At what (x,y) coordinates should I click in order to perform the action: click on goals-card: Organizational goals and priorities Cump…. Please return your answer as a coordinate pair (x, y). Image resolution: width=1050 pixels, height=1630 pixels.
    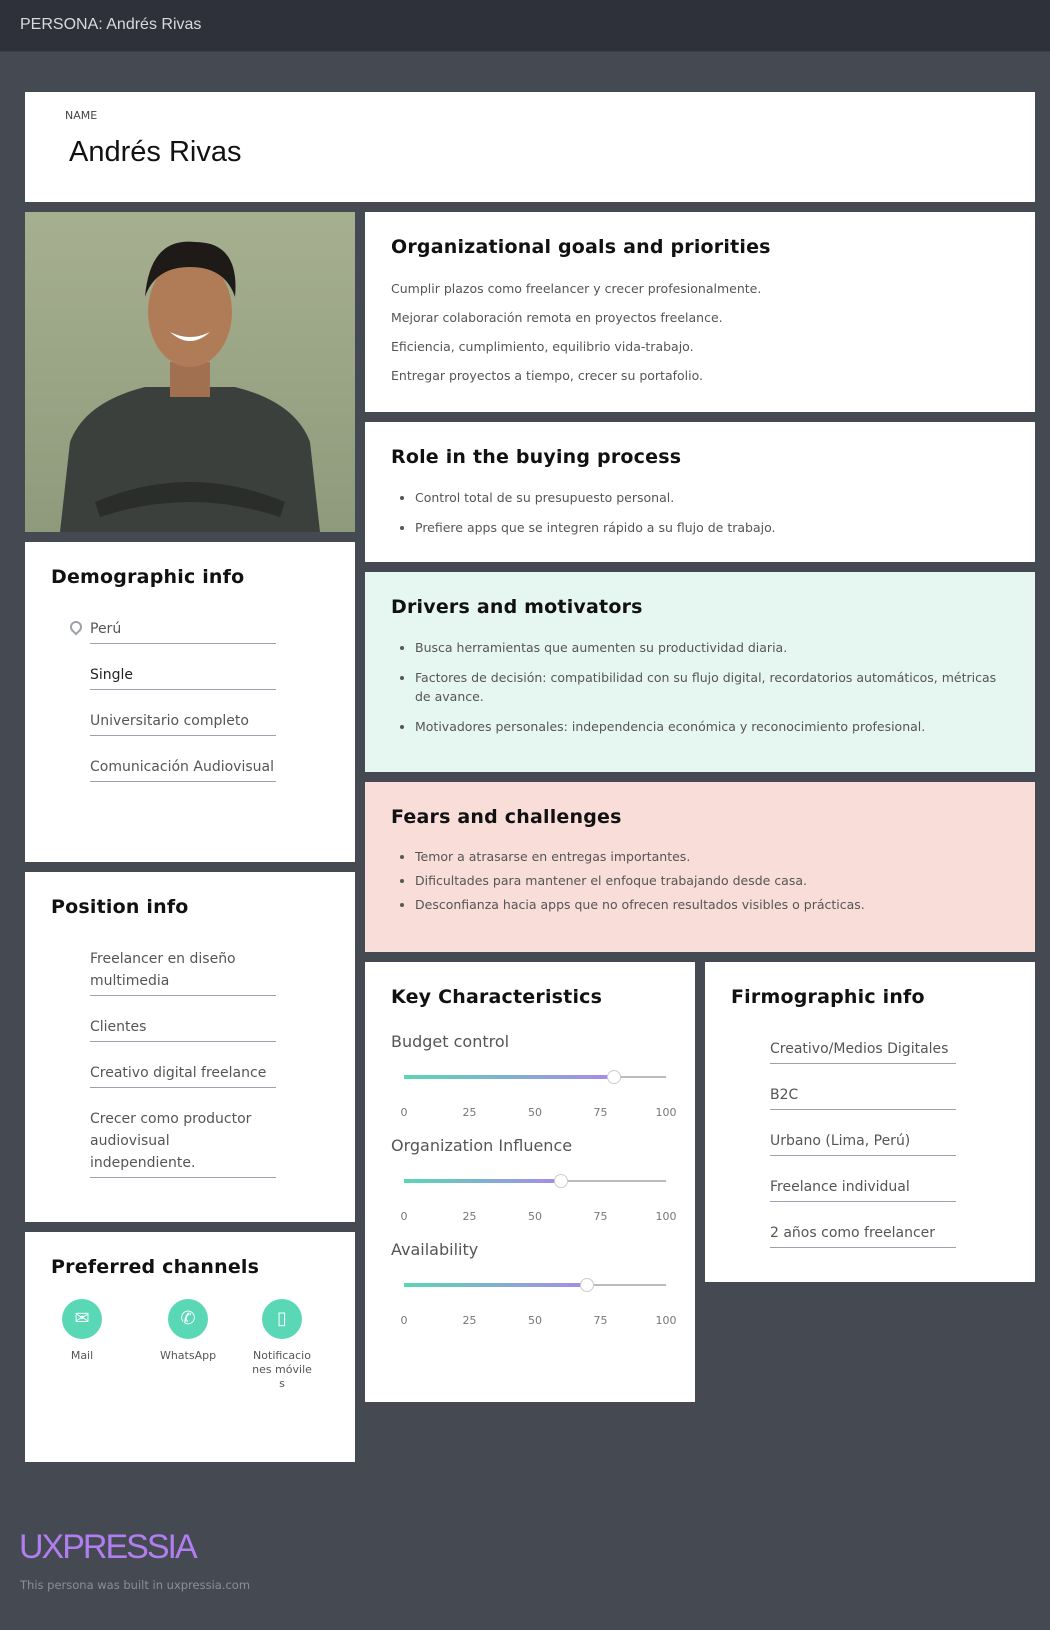
    Looking at the image, I should click on (700, 312).